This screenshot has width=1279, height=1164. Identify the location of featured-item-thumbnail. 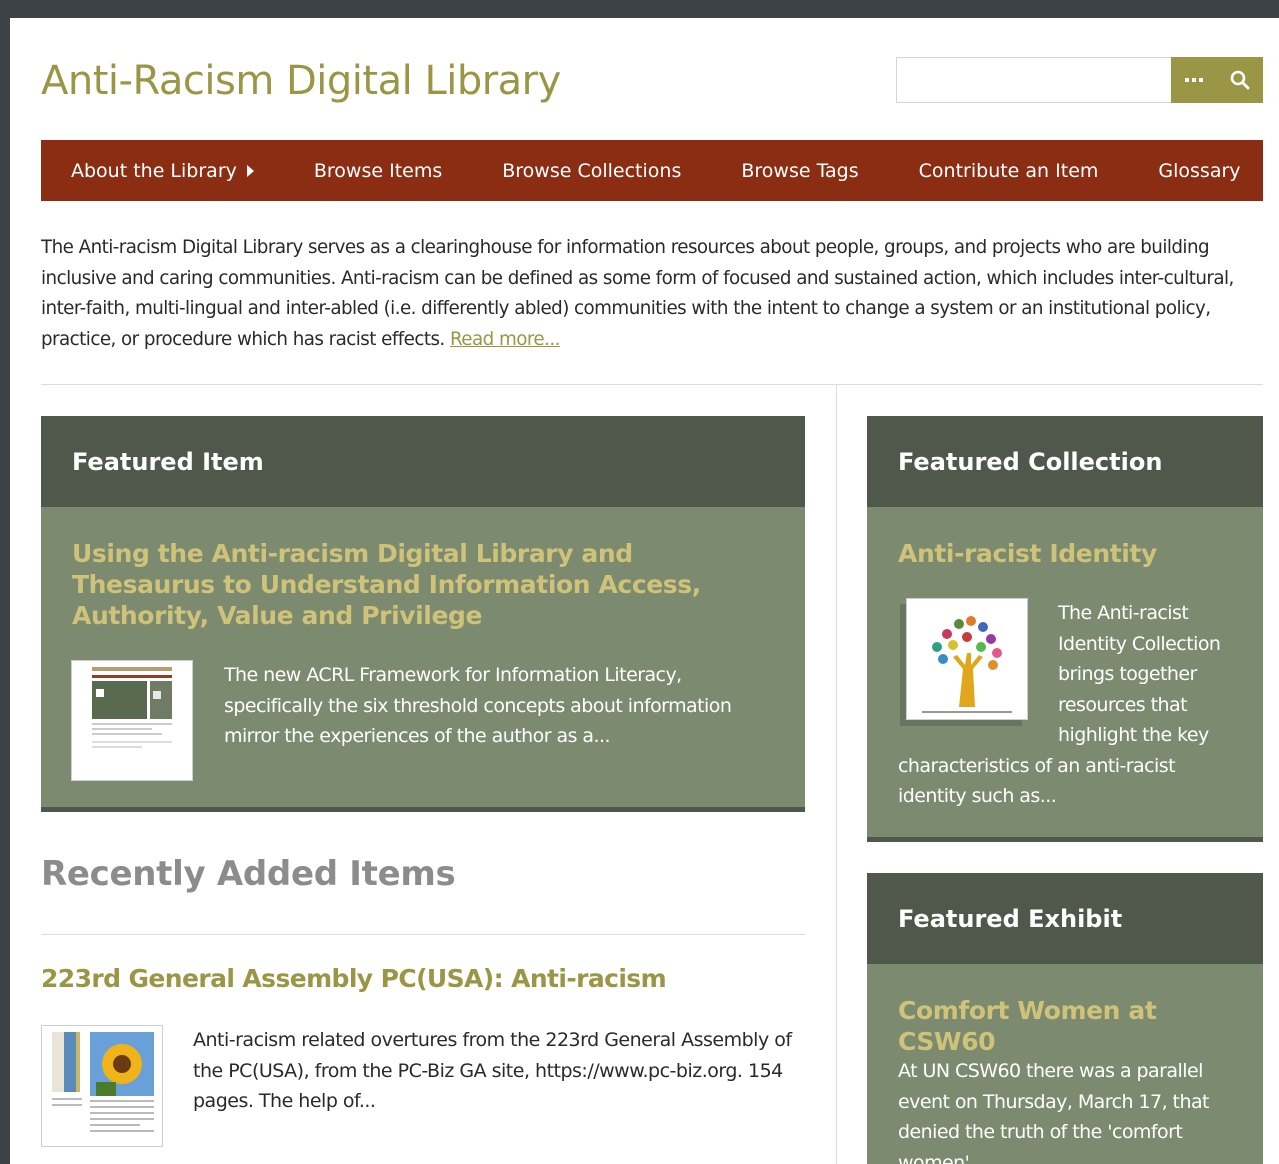
(132, 720).